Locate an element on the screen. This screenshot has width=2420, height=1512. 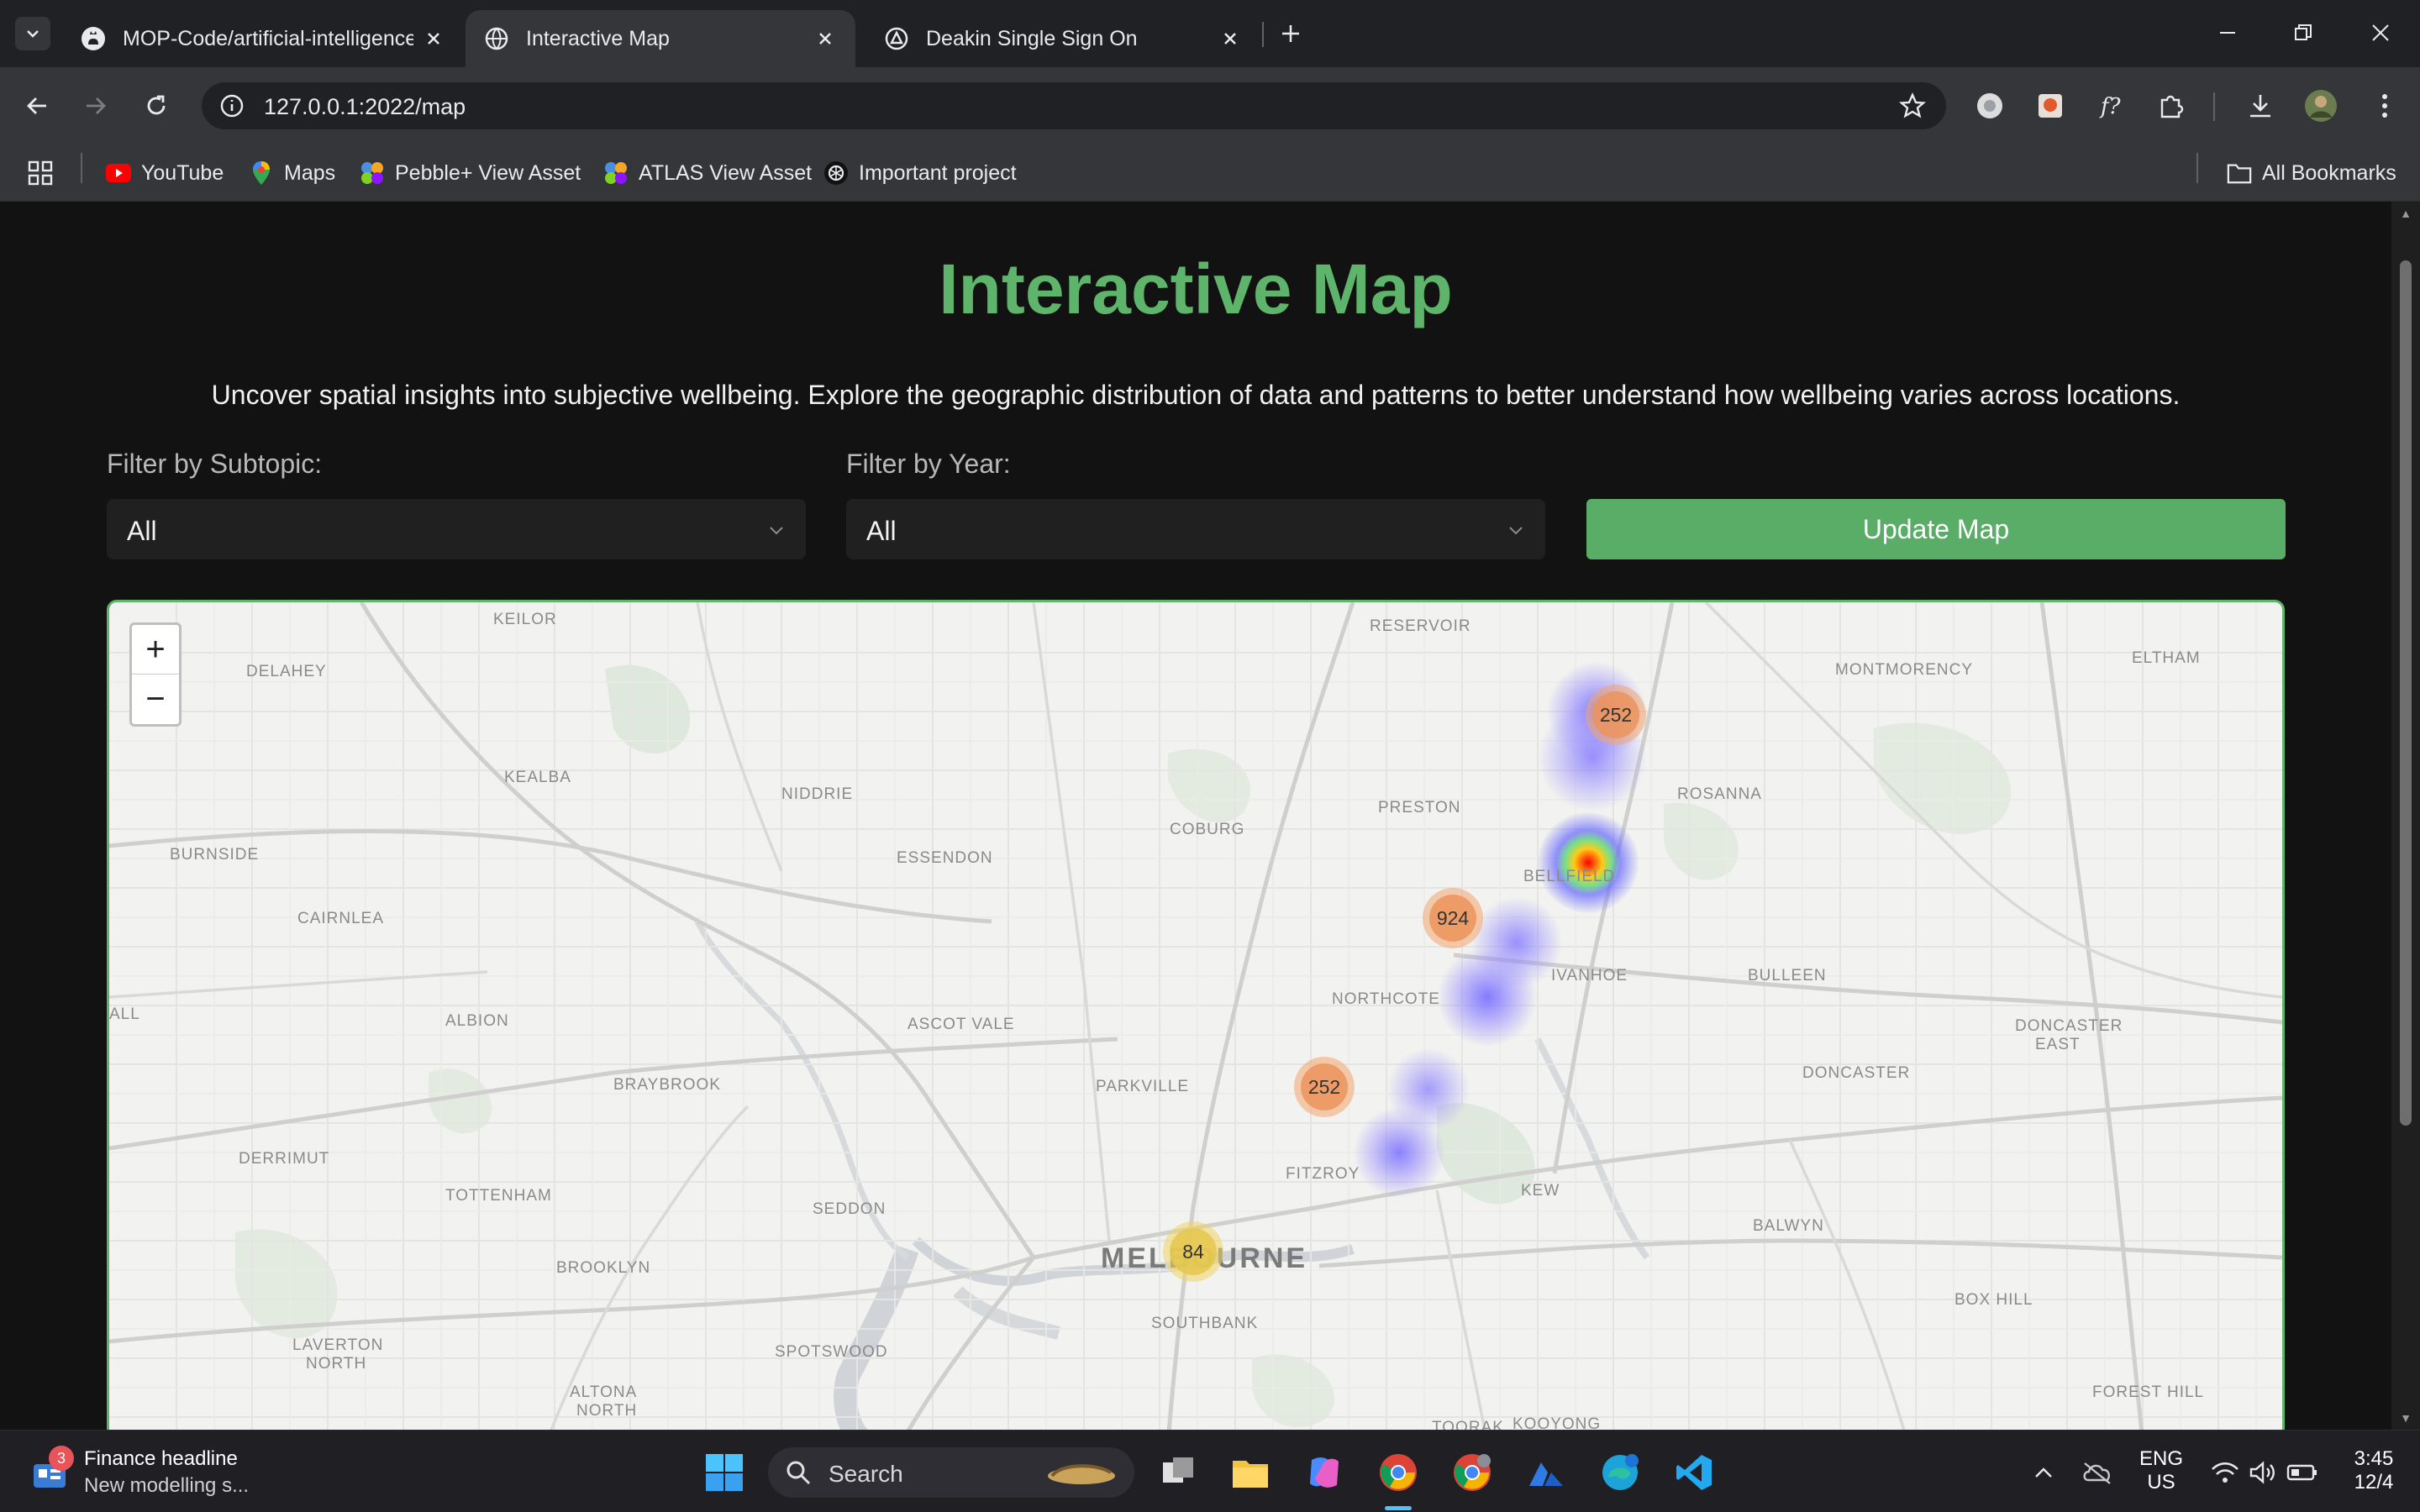
news-badge: 3 is located at coordinates (62, 1458).